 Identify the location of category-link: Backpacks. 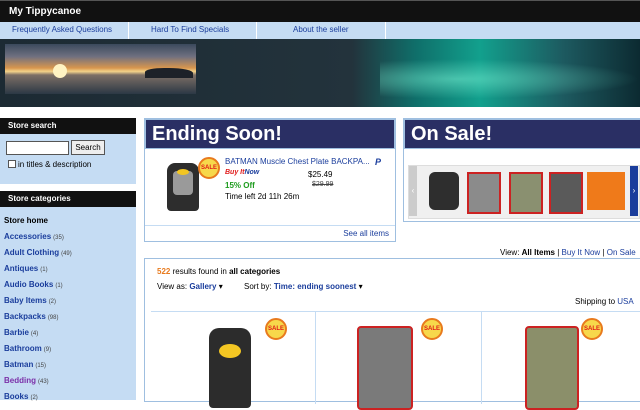
(25, 316).